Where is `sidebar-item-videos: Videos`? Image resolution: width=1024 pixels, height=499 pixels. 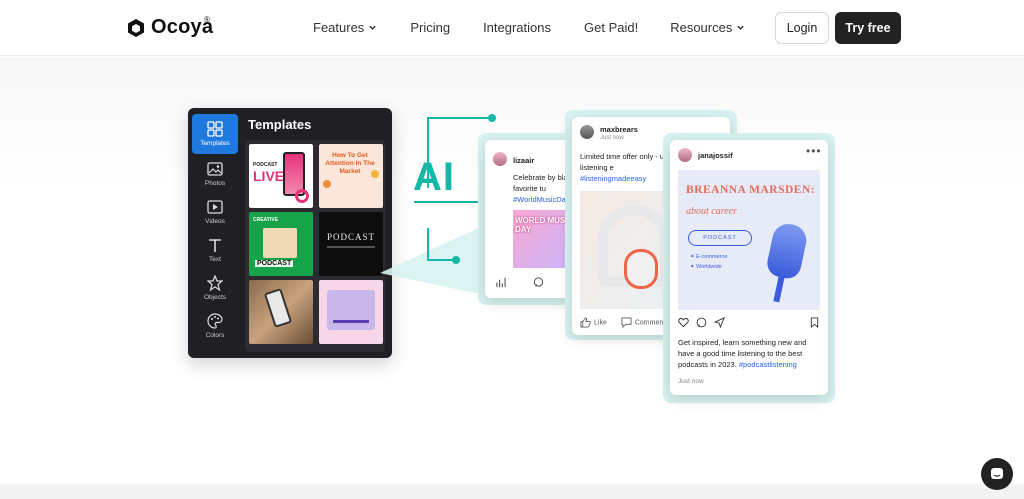
sidebar-item-videos: Videos is located at coordinates (215, 212).